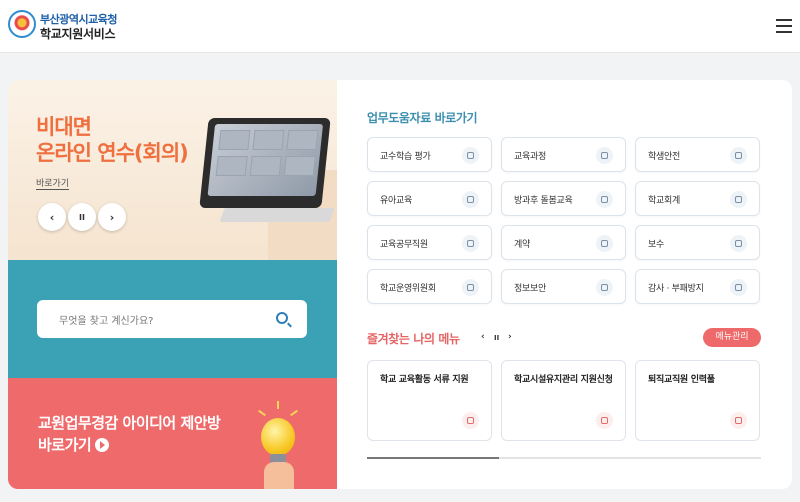 The height and width of the screenshot is (502, 800). Describe the element at coordinates (265, 163) in the screenshot. I see `laptop-illustration` at that location.